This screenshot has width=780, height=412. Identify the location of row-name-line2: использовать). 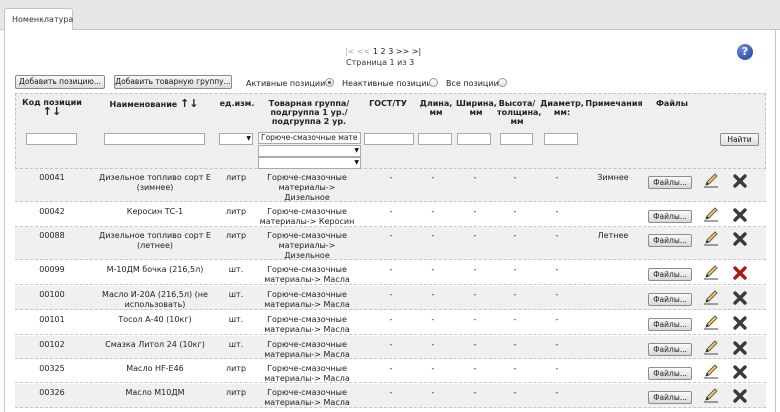
(155, 304).